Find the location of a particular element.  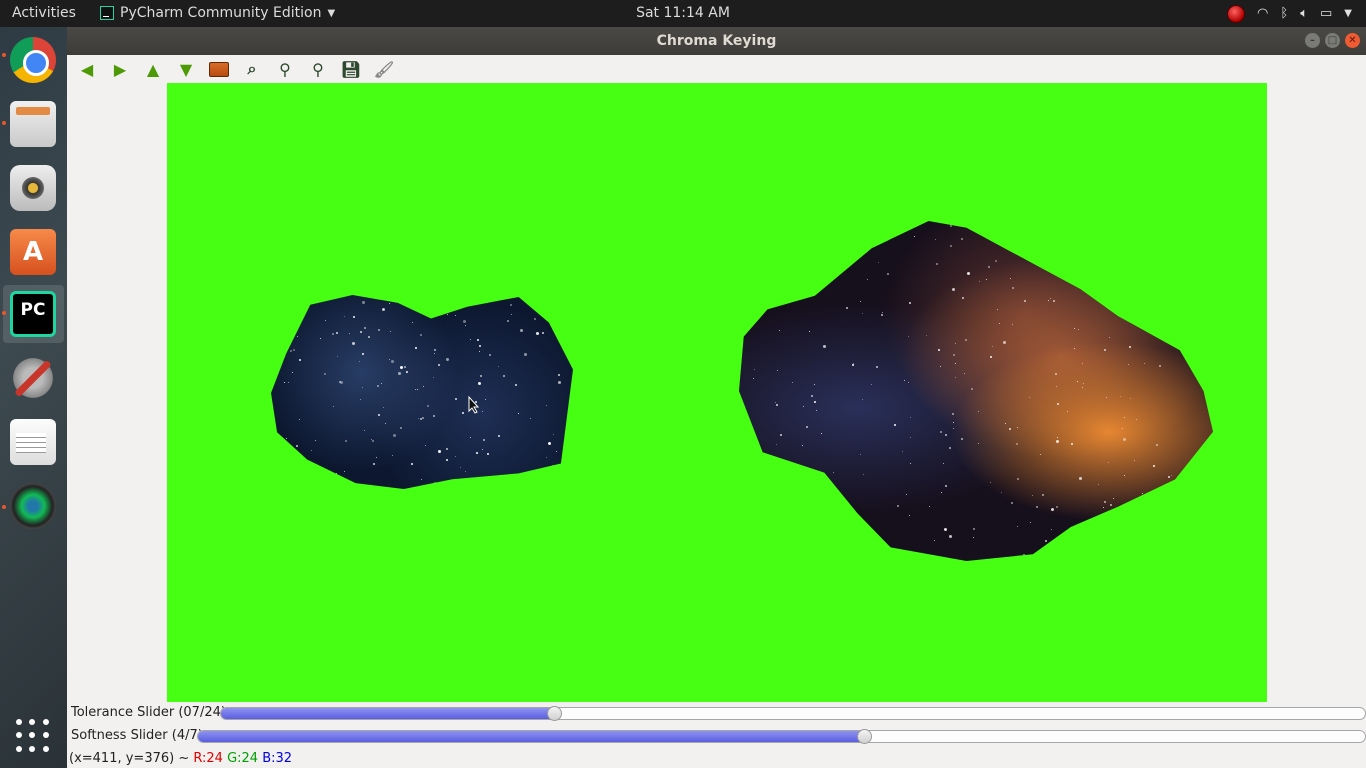

chrome-icon is located at coordinates (33, 60).